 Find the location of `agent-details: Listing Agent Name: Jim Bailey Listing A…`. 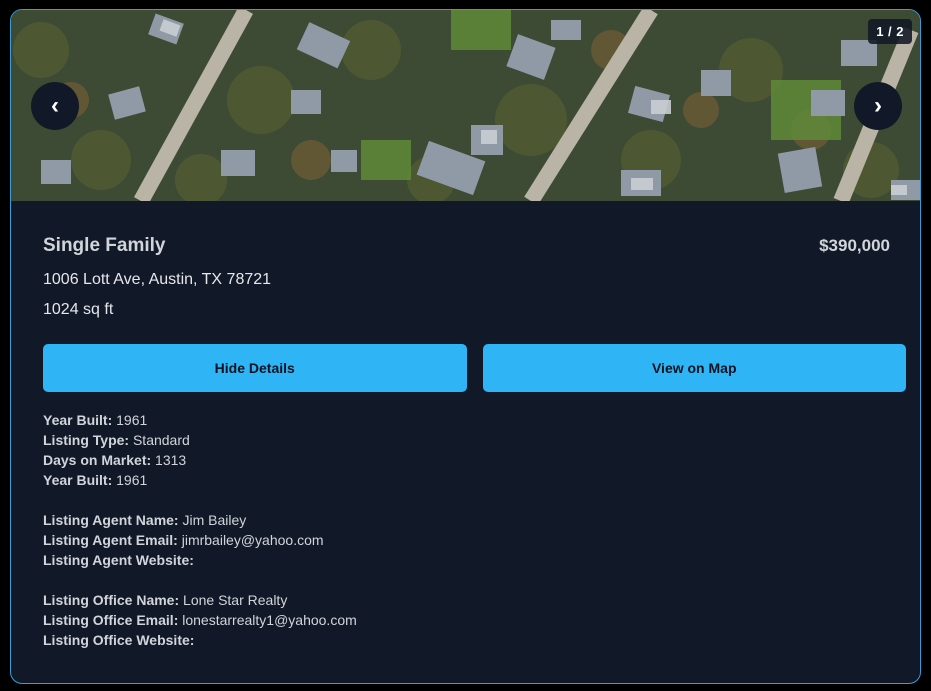

agent-details: Listing Agent Name: Jim Bailey Listing A… is located at coordinates (474, 540).